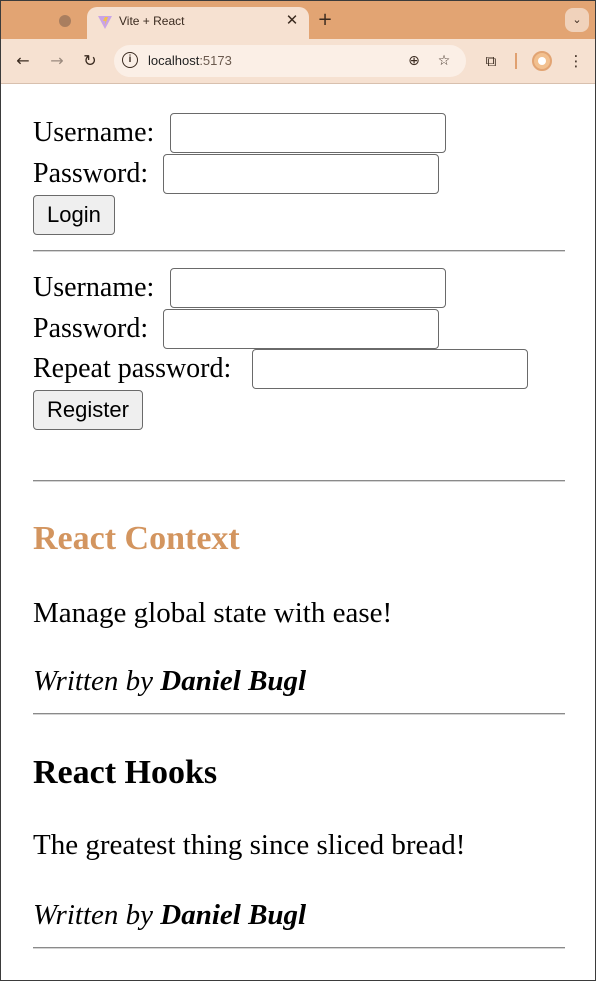 The width and height of the screenshot is (596, 981). I want to click on login-password-label: Password:, so click(91, 173).